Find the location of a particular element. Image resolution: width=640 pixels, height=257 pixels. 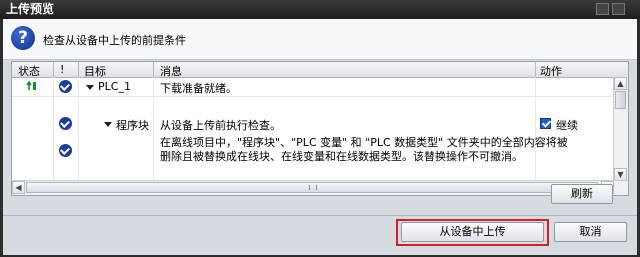

header-text: 检查从设备中上传的前提条件 is located at coordinates (114, 40).